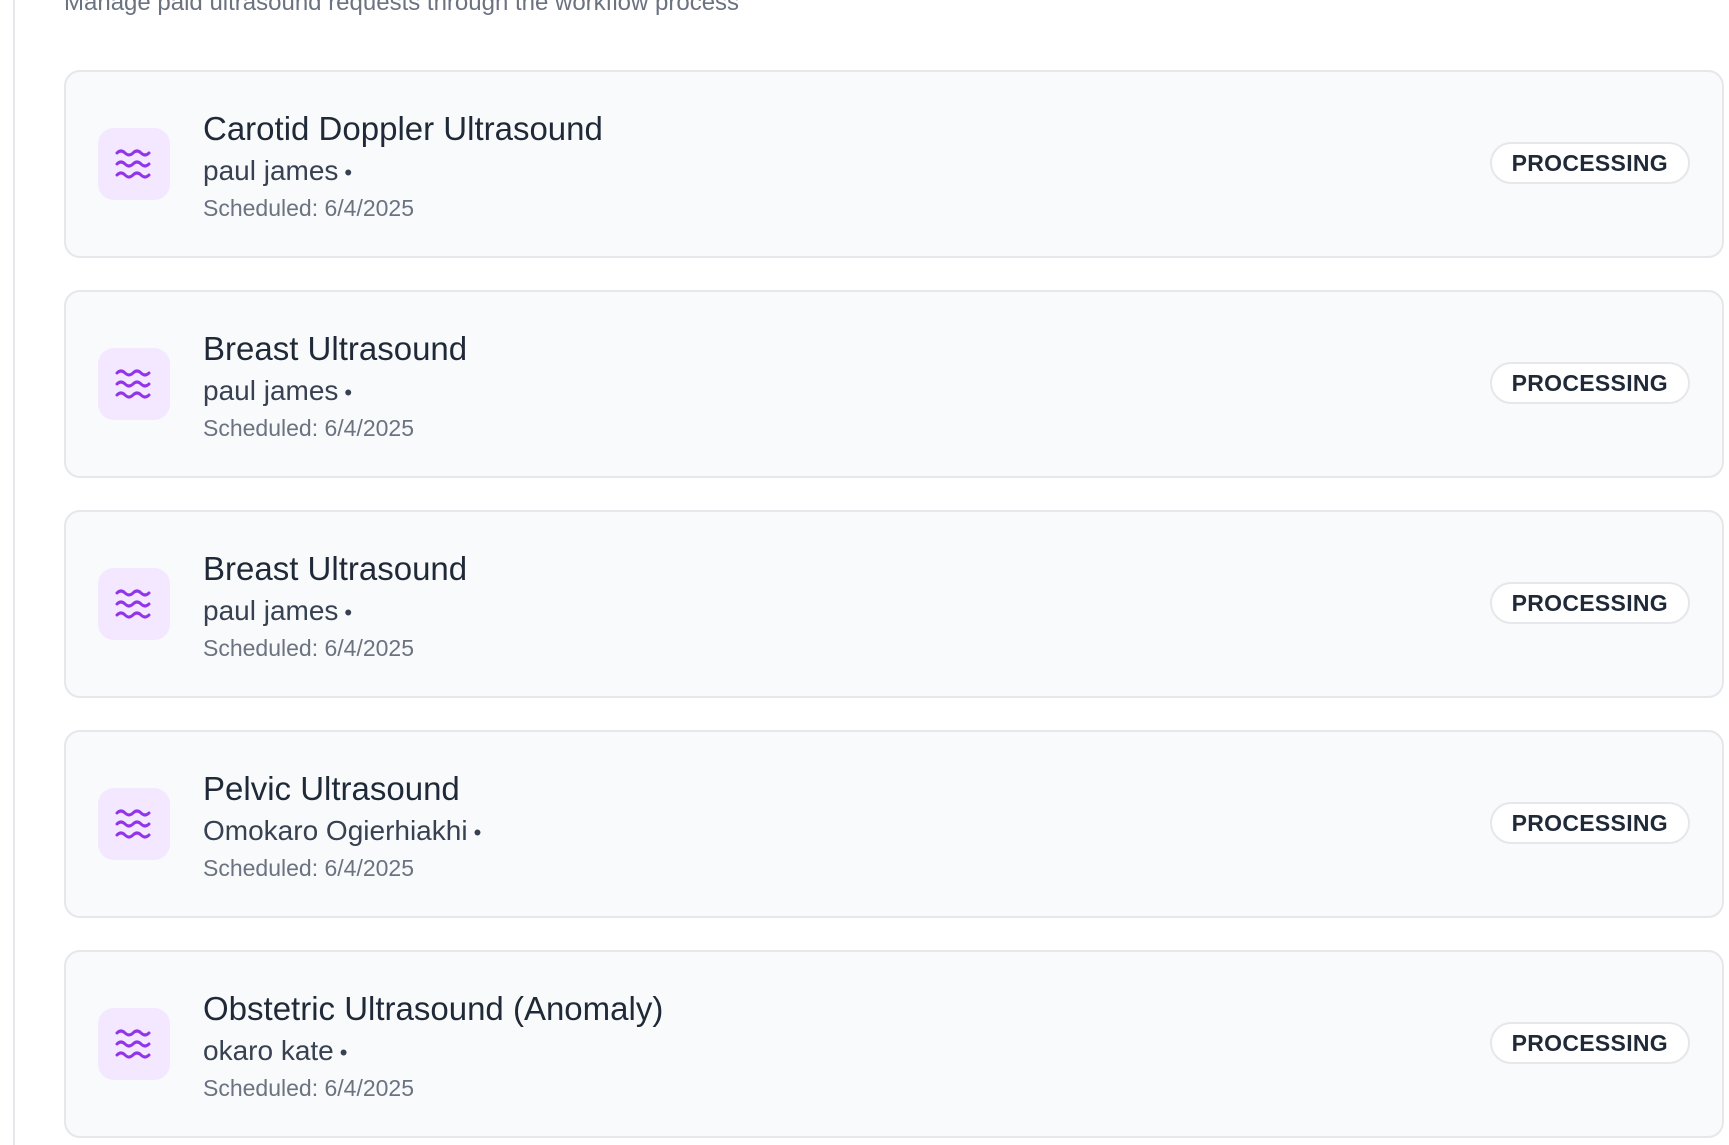  Describe the element at coordinates (433, 1008) in the screenshot. I see `request-title: Obstetric Ultrasound (Anomaly)` at that location.